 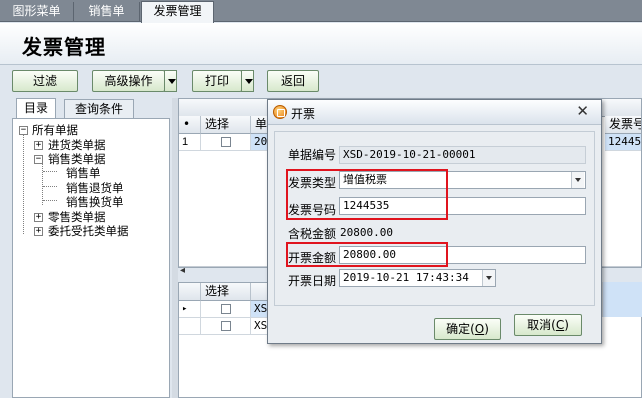 I want to click on tab-sales-order: 销售单, so click(x=107, y=12).